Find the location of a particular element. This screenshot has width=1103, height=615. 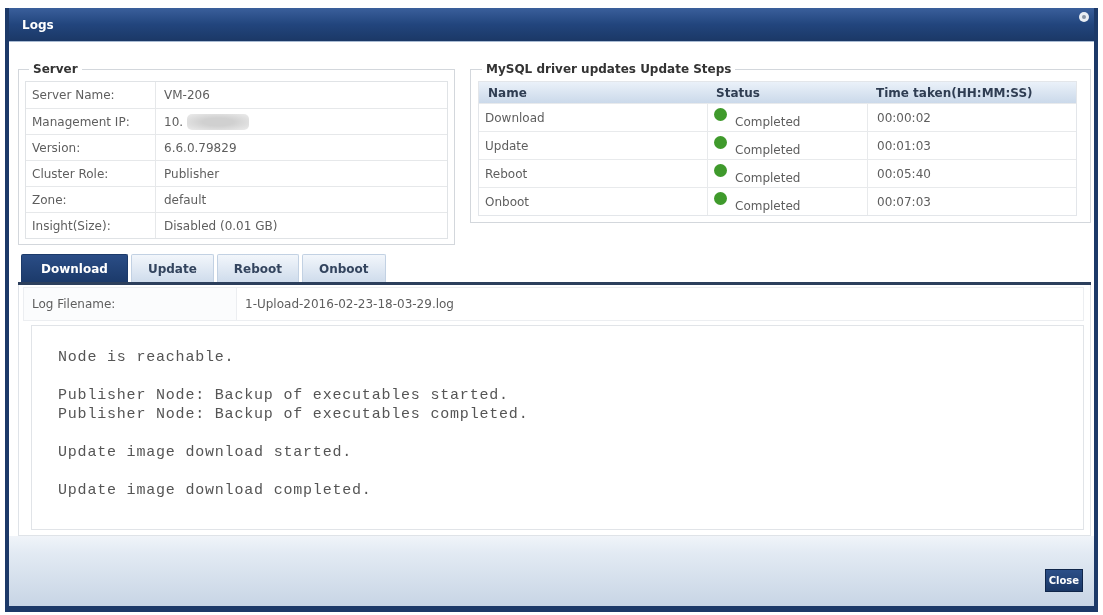

field-value: default is located at coordinates (185, 199).